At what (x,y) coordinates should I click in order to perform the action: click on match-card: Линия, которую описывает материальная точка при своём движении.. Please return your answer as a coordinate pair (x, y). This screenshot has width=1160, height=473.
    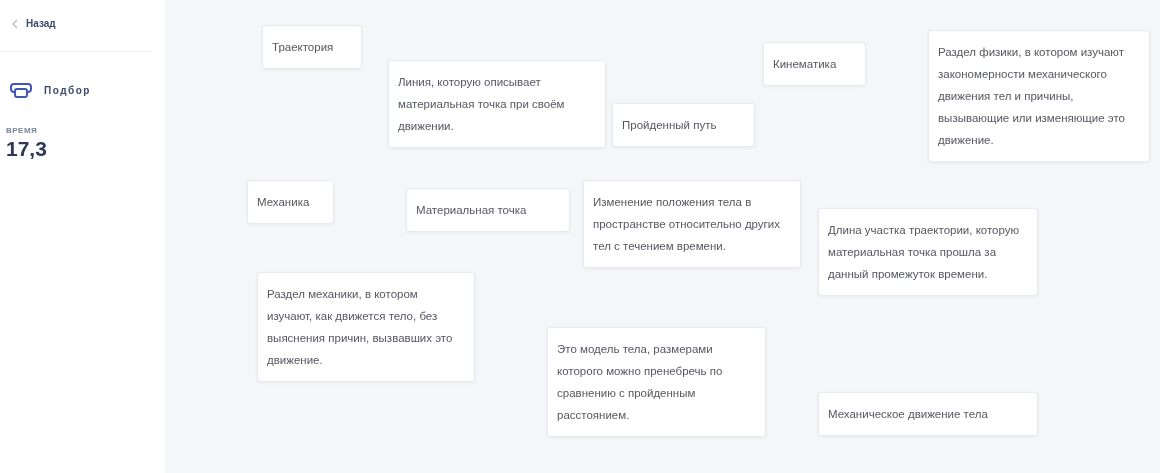
    Looking at the image, I should click on (497, 104).